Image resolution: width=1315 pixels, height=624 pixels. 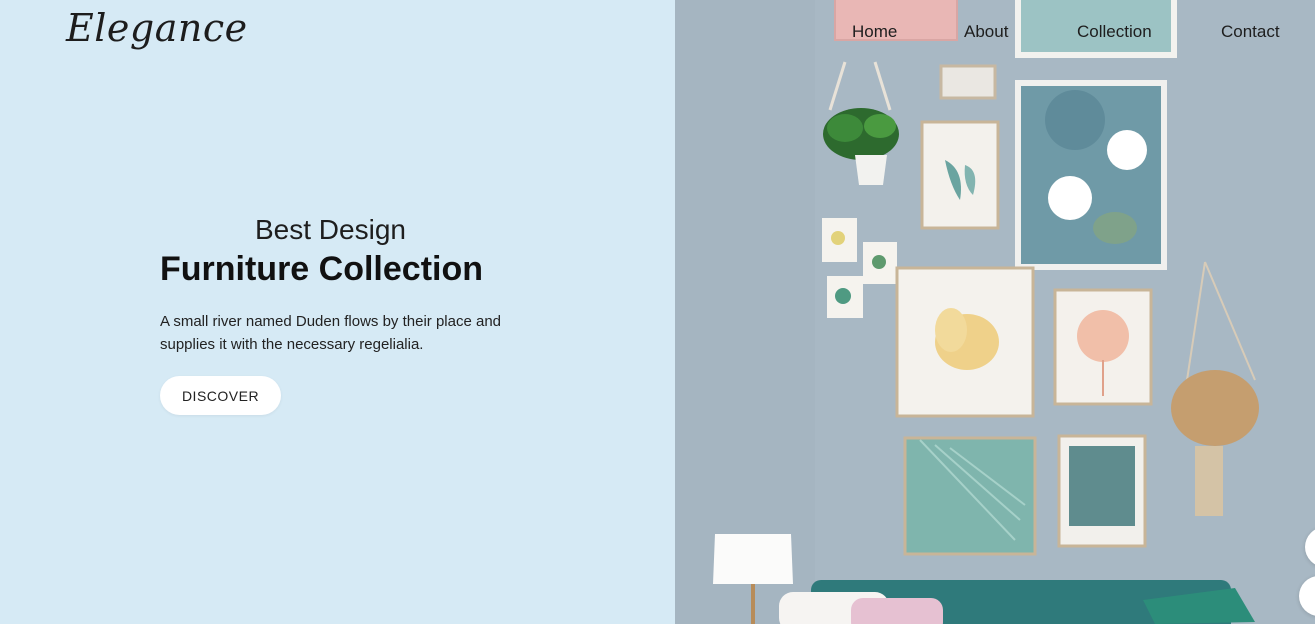 I want to click on hero-subtitle: Best Design, so click(x=330, y=229).